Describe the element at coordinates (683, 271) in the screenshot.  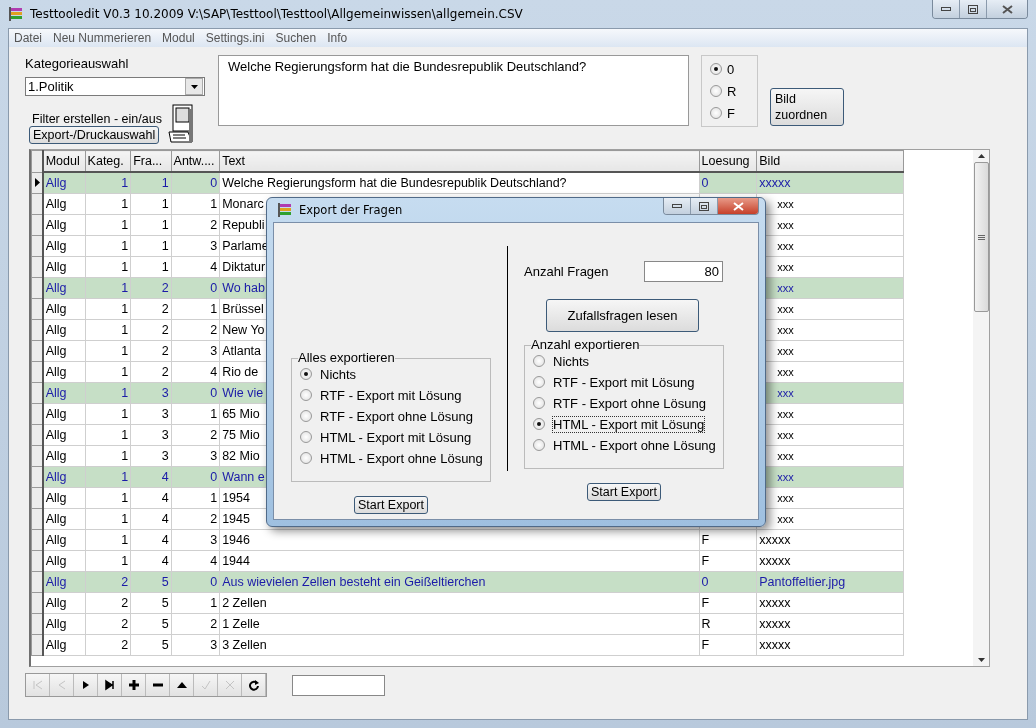
I see `count-field: 80` at that location.